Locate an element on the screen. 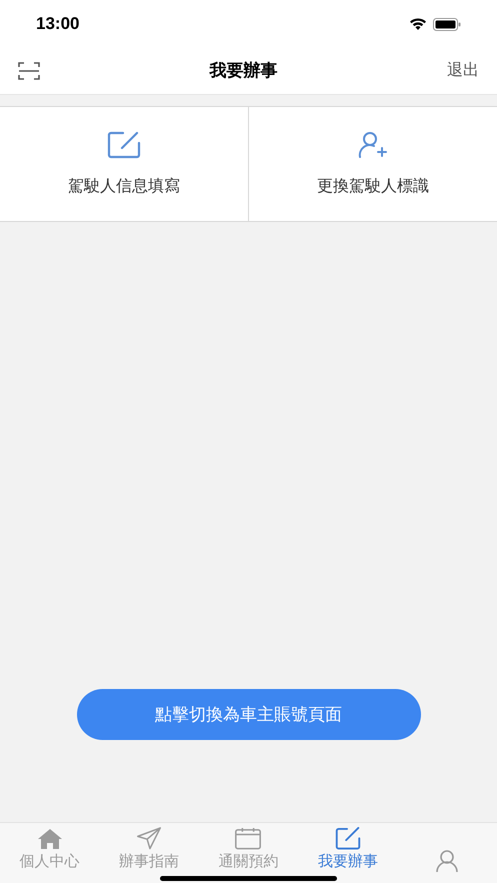 The image size is (497, 883). scan-icon is located at coordinates (29, 71).